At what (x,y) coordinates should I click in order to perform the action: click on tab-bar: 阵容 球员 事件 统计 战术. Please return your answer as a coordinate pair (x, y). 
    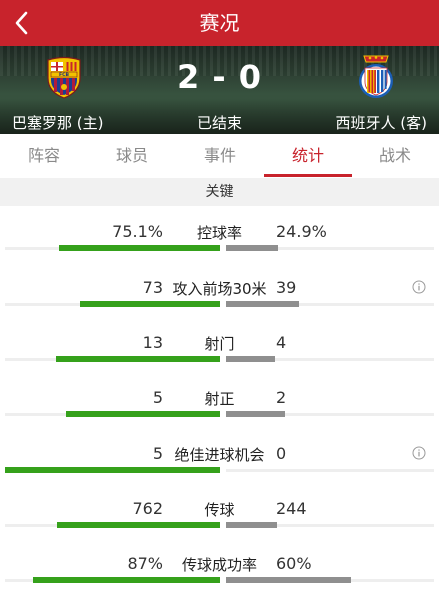
    Looking at the image, I should click on (219, 156).